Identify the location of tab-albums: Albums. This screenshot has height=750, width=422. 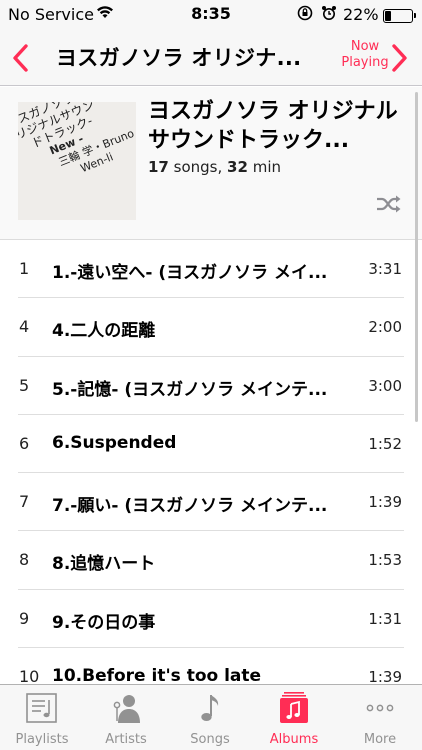
(294, 717).